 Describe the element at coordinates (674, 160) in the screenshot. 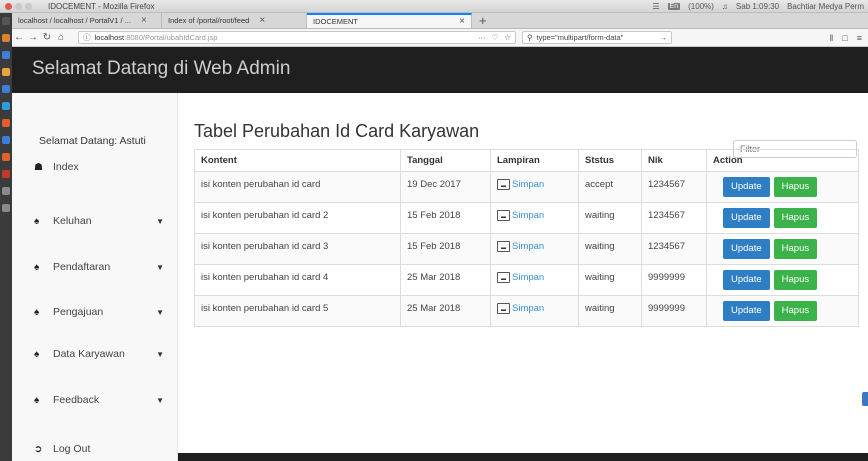

I see `column-header: Nik` at that location.